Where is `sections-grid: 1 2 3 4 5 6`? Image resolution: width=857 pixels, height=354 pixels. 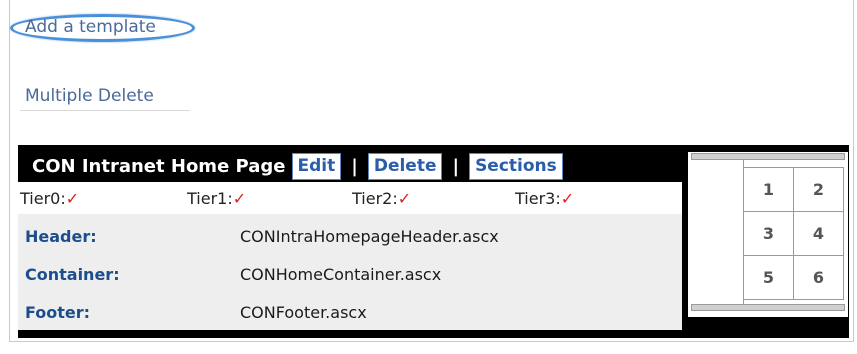 sections-grid: 1 2 3 4 5 6 is located at coordinates (794, 235).